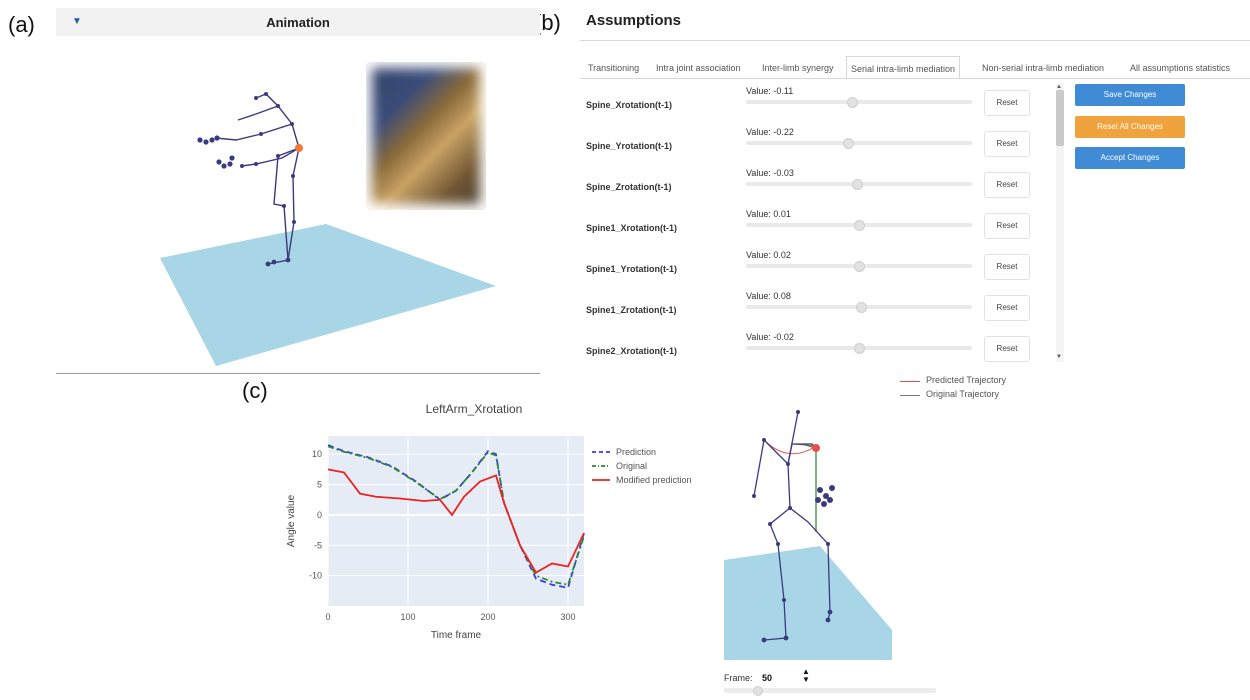  Describe the element at coordinates (767, 678) in the screenshot. I see `frame-value: 50` at that location.